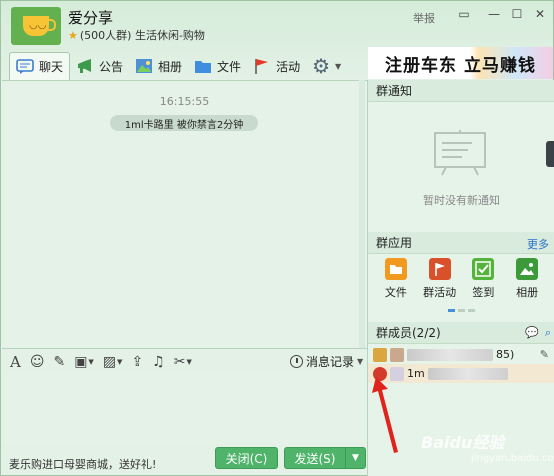 The height and width of the screenshot is (476, 554). What do you see at coordinates (483, 283) in the screenshot?
I see `app-checkin: 签到` at bounding box center [483, 283].